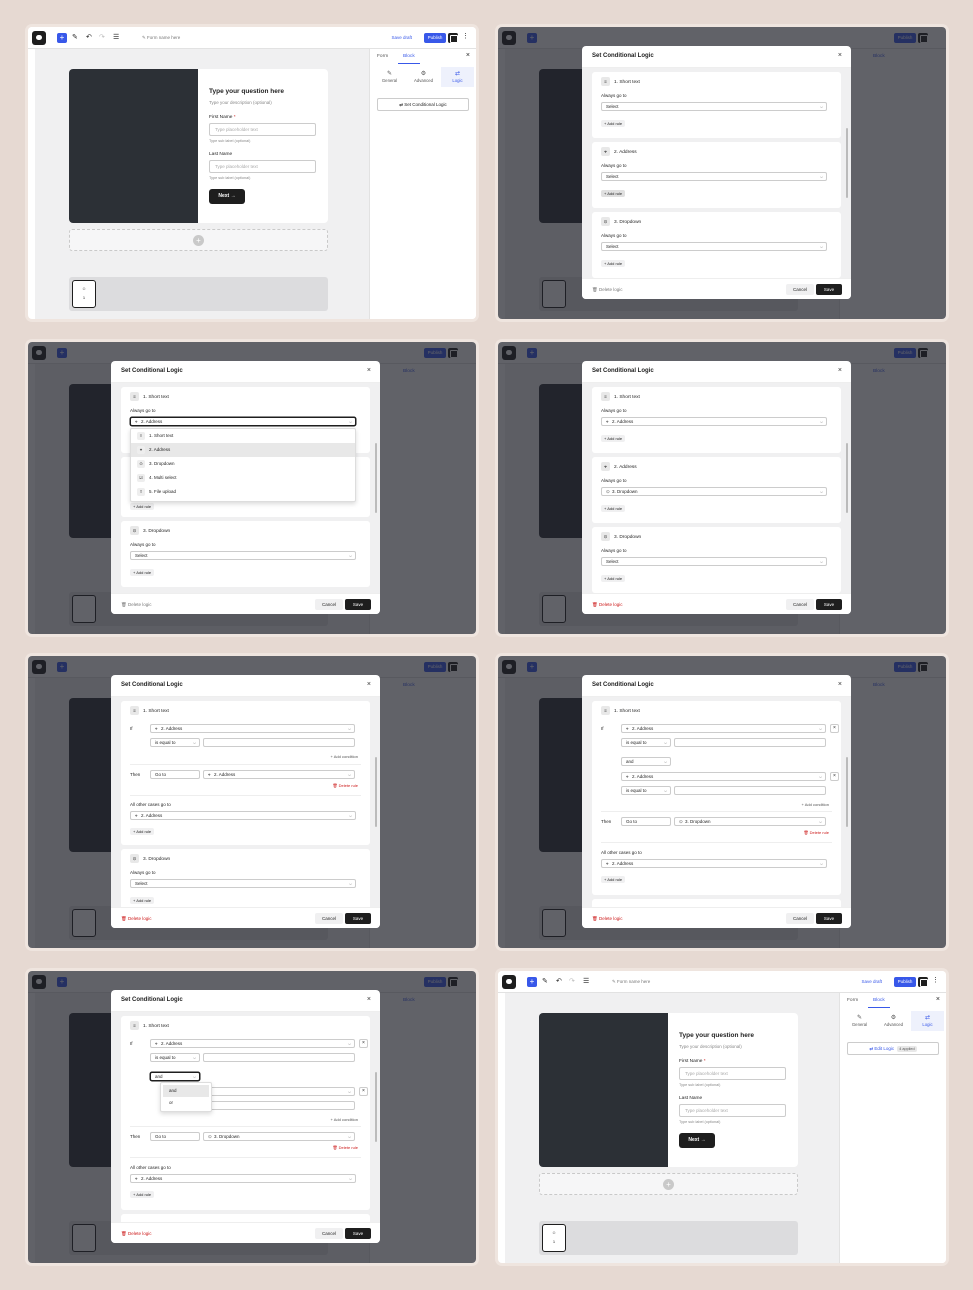 The height and width of the screenshot is (1290, 973). Describe the element at coordinates (161, 38) in the screenshot. I see `form-name-input: ✎ Form name here` at that location.